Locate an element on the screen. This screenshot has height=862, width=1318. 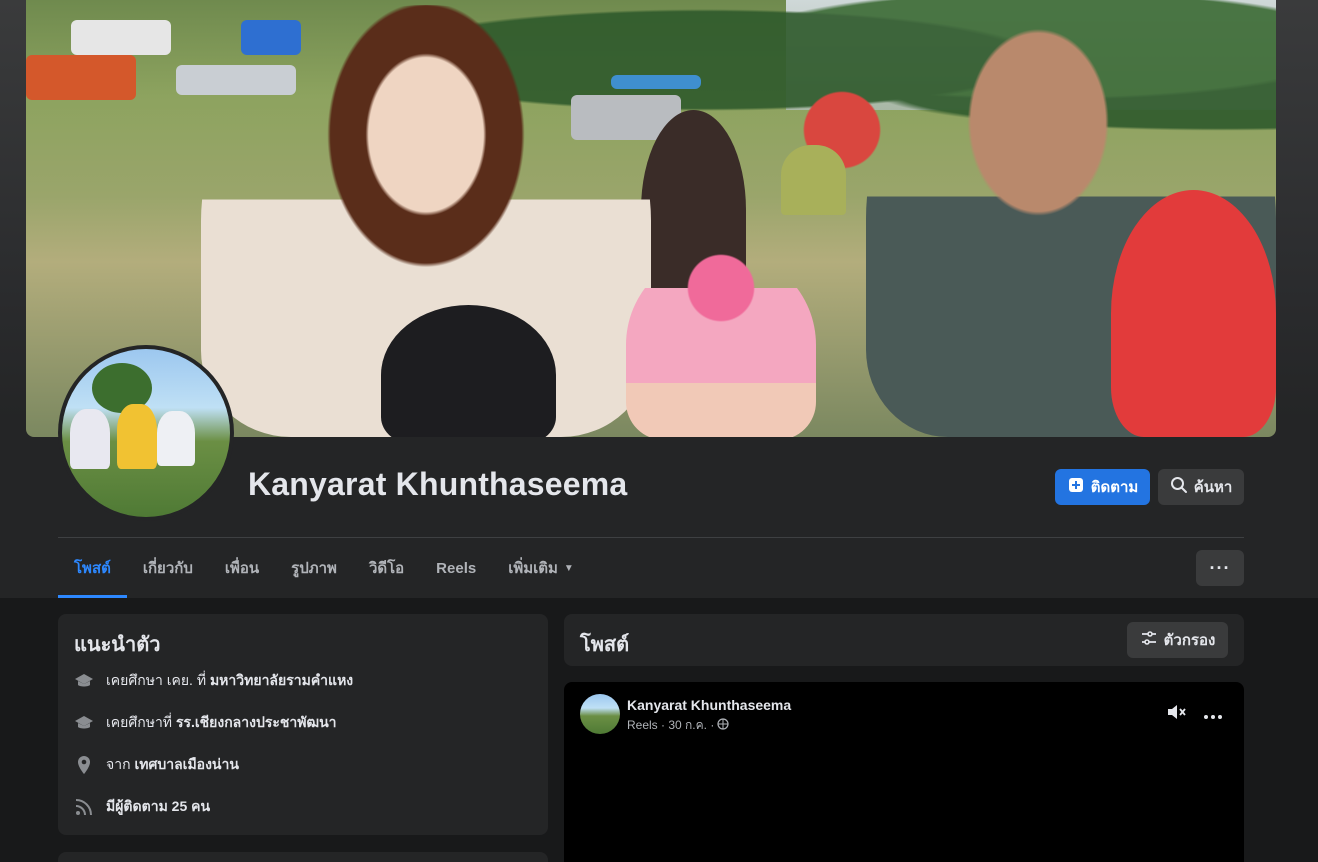
tab-reels: Reels is located at coordinates (456, 568).